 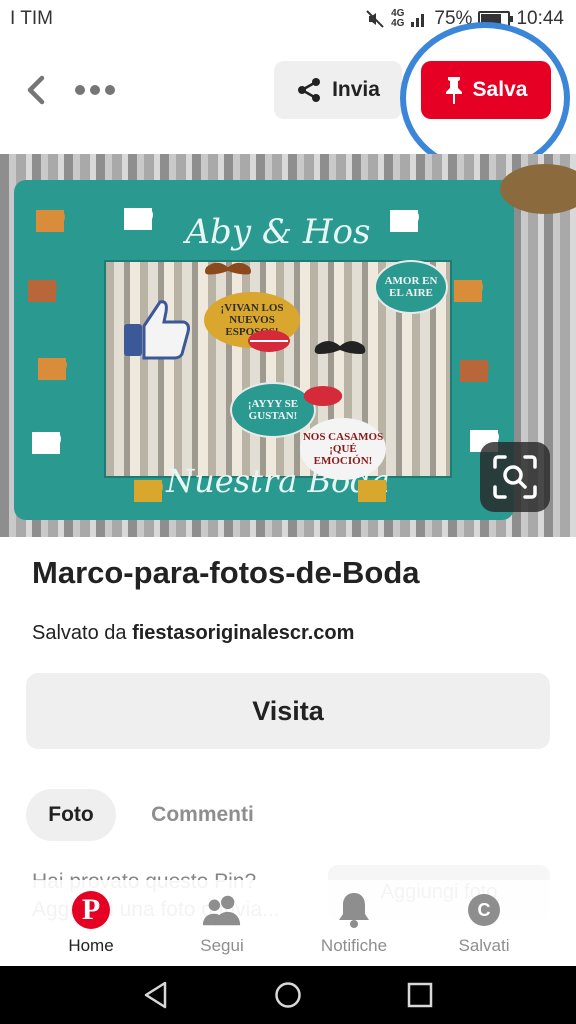 What do you see at coordinates (243, 633) in the screenshot?
I see `saved-from-source-link: fiestasoriginalescr.com` at bounding box center [243, 633].